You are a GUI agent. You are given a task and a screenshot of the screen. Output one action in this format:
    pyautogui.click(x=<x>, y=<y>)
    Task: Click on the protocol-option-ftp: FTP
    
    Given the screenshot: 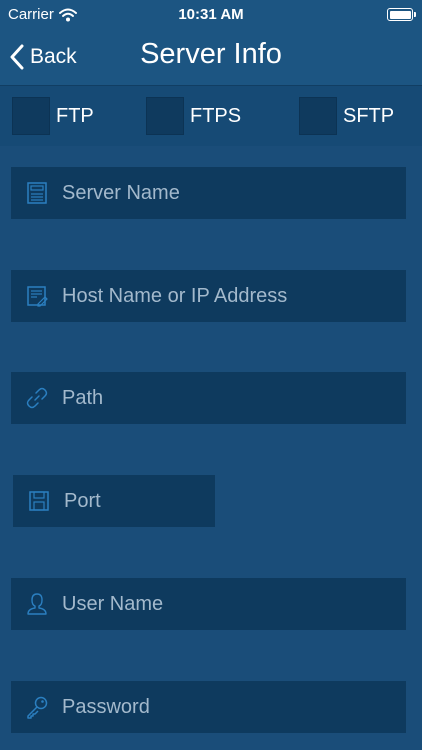 What is the action you would take?
    pyautogui.click(x=53, y=116)
    